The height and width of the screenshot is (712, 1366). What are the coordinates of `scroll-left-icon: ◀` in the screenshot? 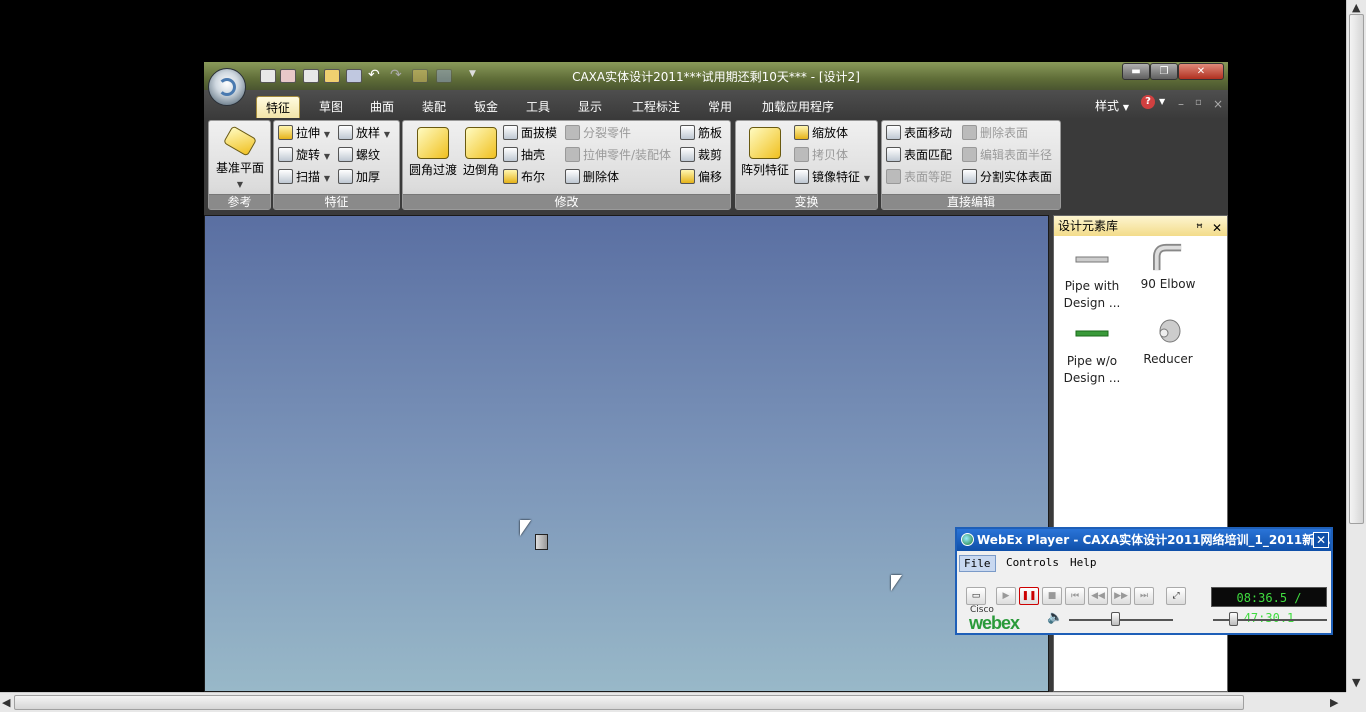 It's located at (6, 702).